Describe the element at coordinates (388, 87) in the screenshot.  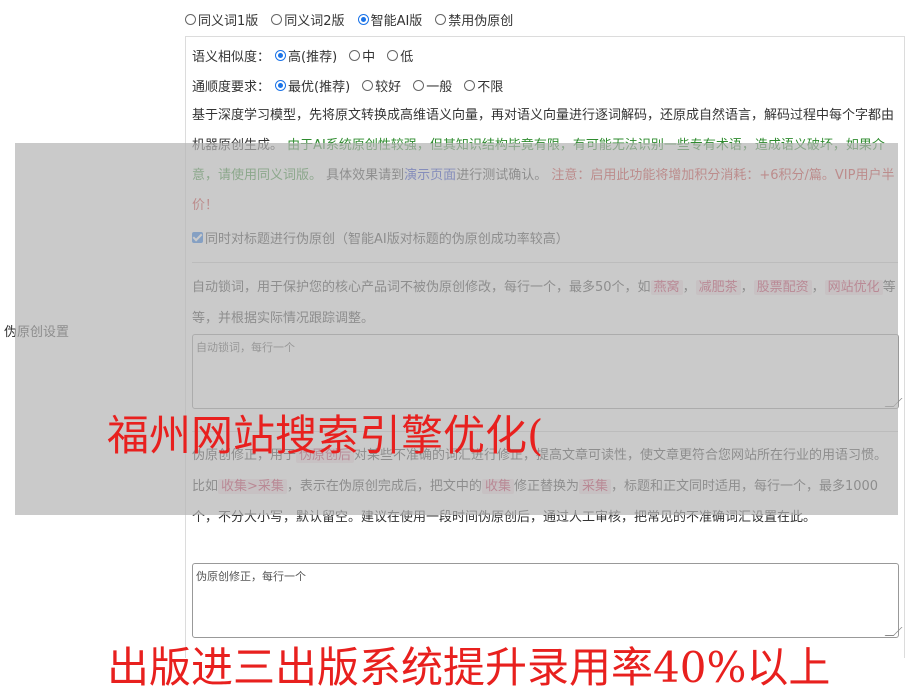
I see `fluency-good-label: 较好` at that location.